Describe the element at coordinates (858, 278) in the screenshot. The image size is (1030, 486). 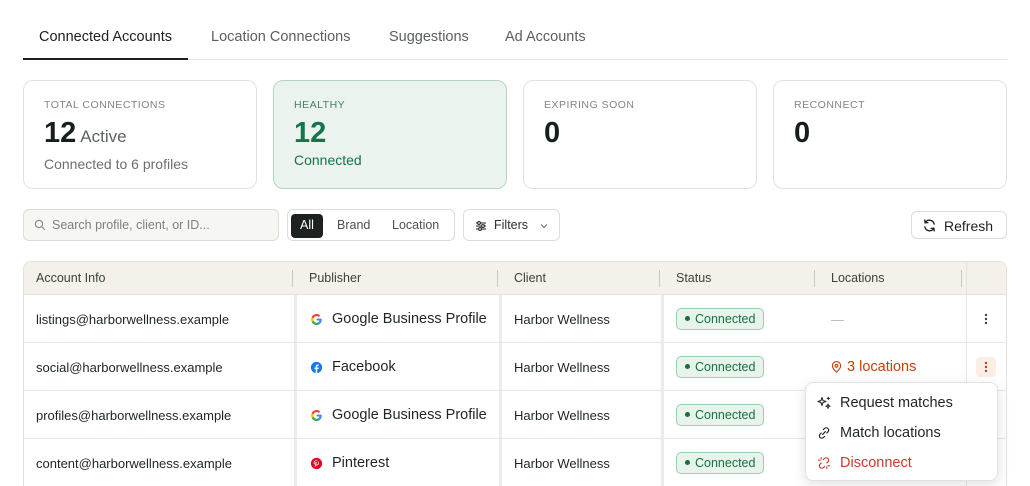
I see `column-header-locations: Locations` at that location.